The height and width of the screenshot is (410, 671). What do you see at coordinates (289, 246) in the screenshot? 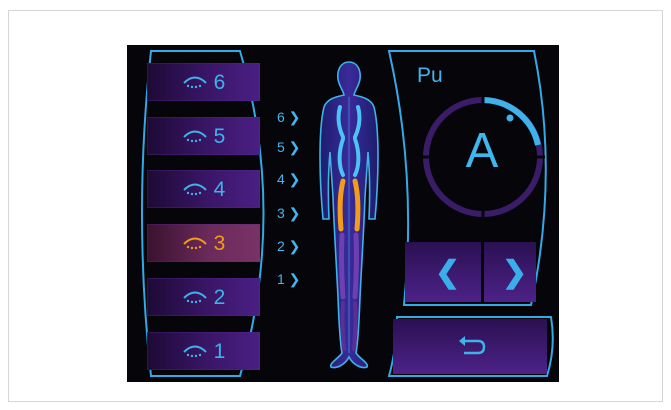
I see `zone-marker-2: 2 ❯` at bounding box center [289, 246].